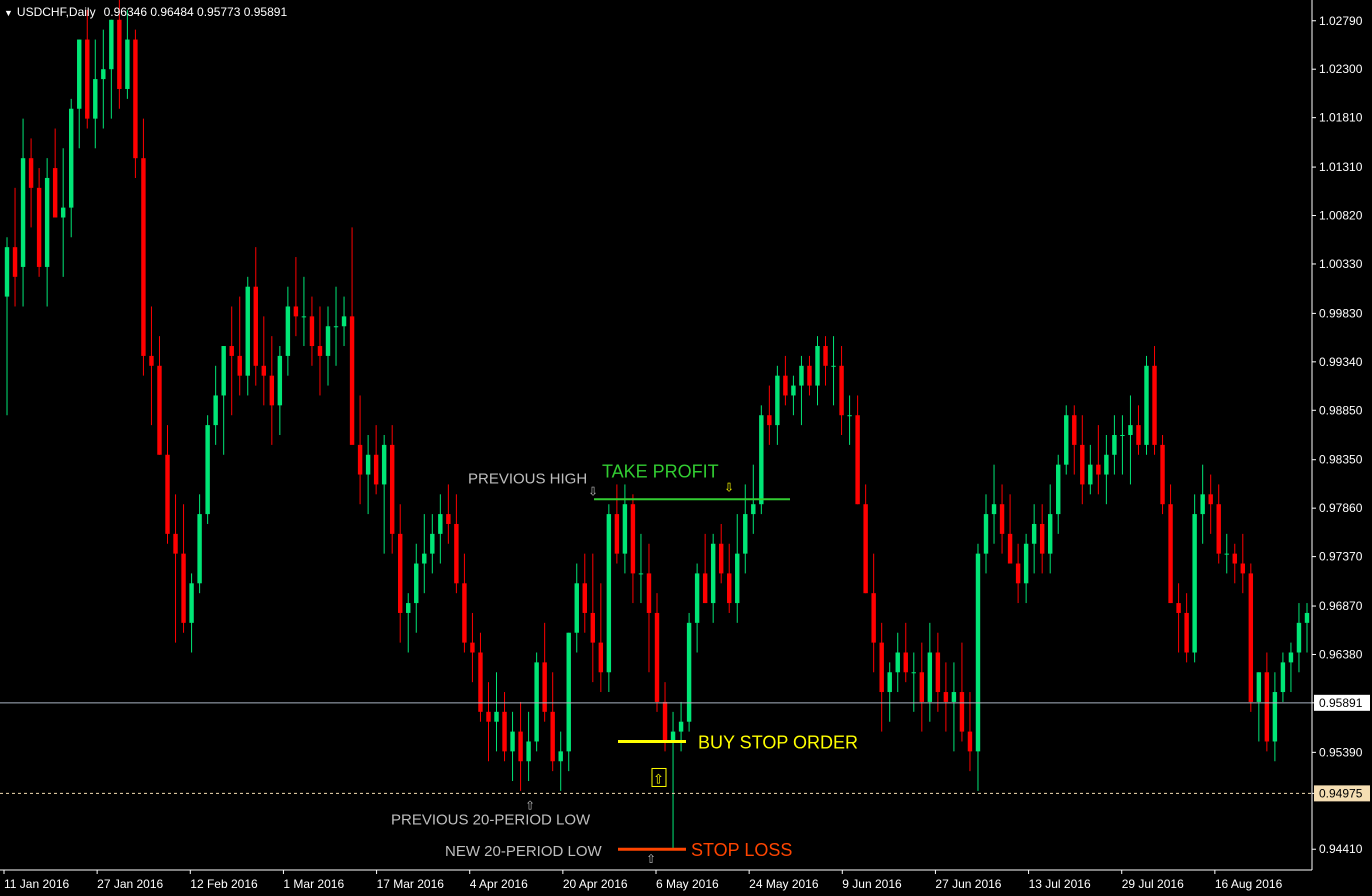 The height and width of the screenshot is (896, 1372). I want to click on price-tick-label: 0.95891, so click(1341, 703).